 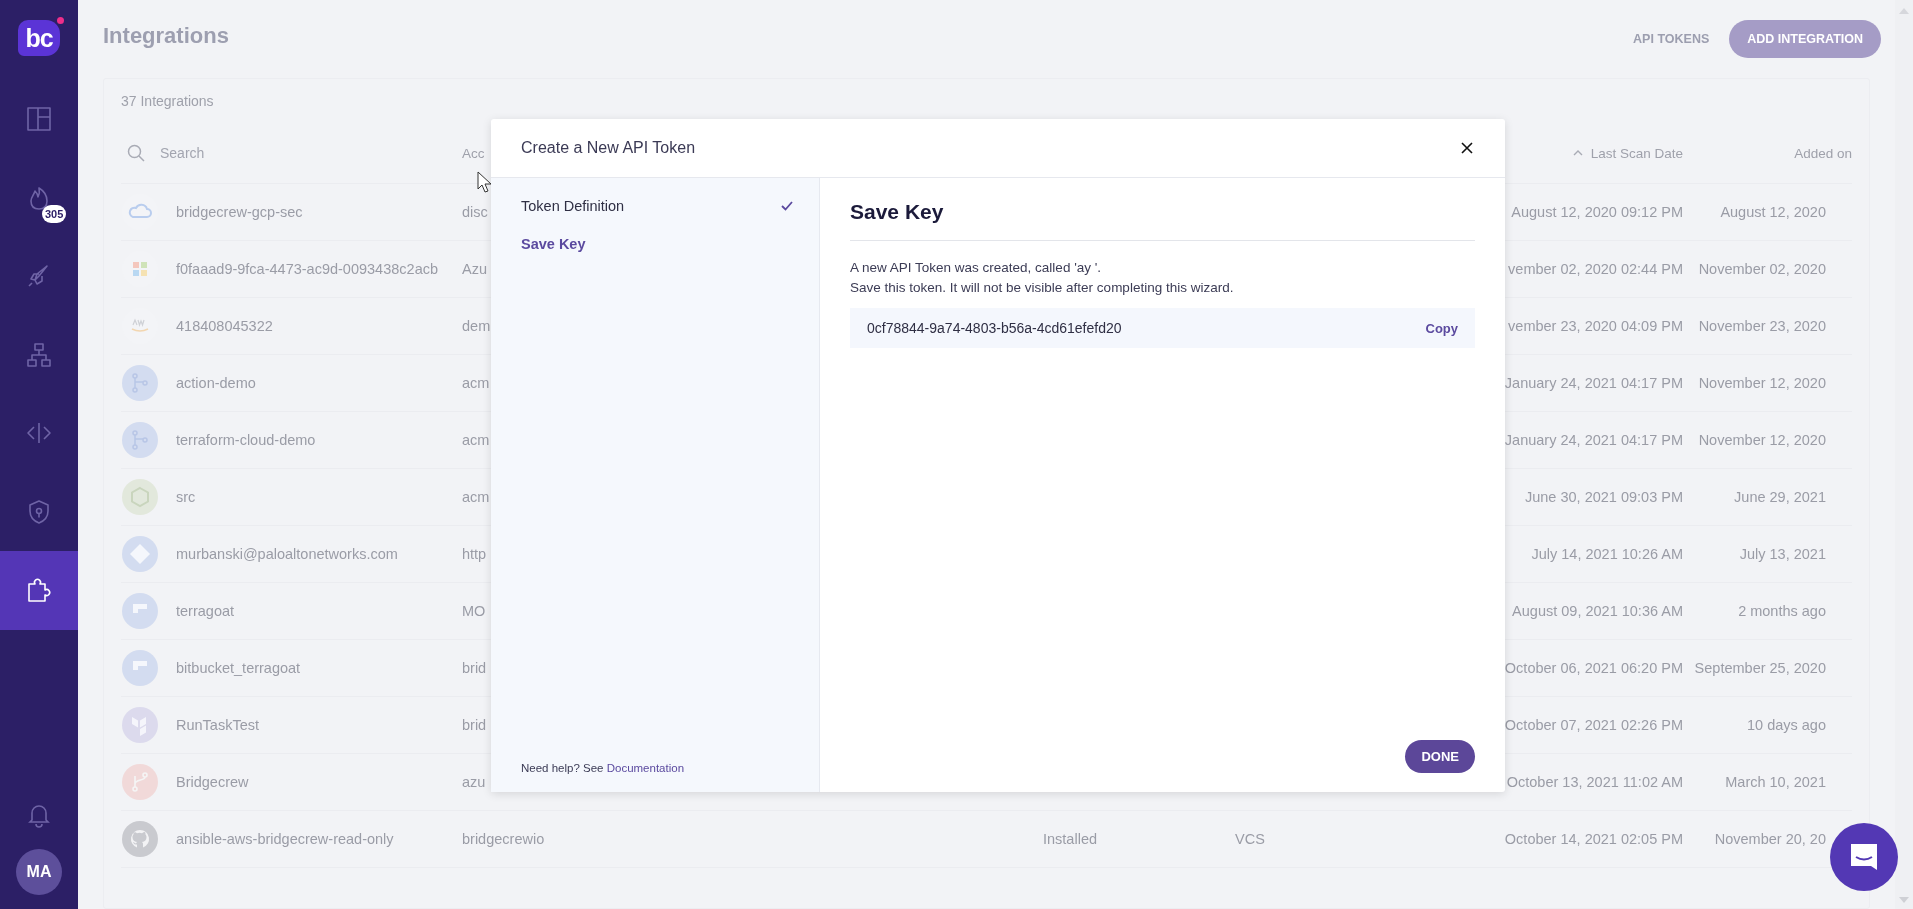 I want to click on nav-item: 305, so click(x=39, y=197).